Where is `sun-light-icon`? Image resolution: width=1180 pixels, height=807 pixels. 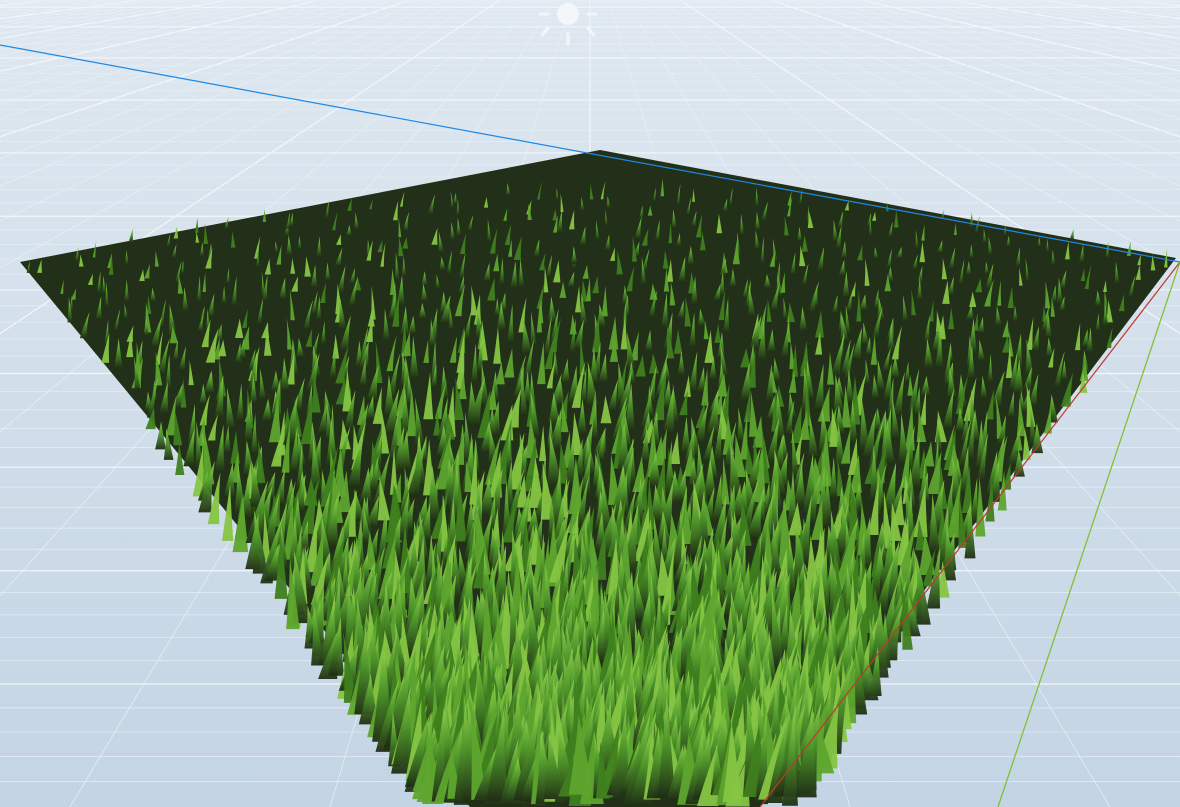 sun-light-icon is located at coordinates (568, 24).